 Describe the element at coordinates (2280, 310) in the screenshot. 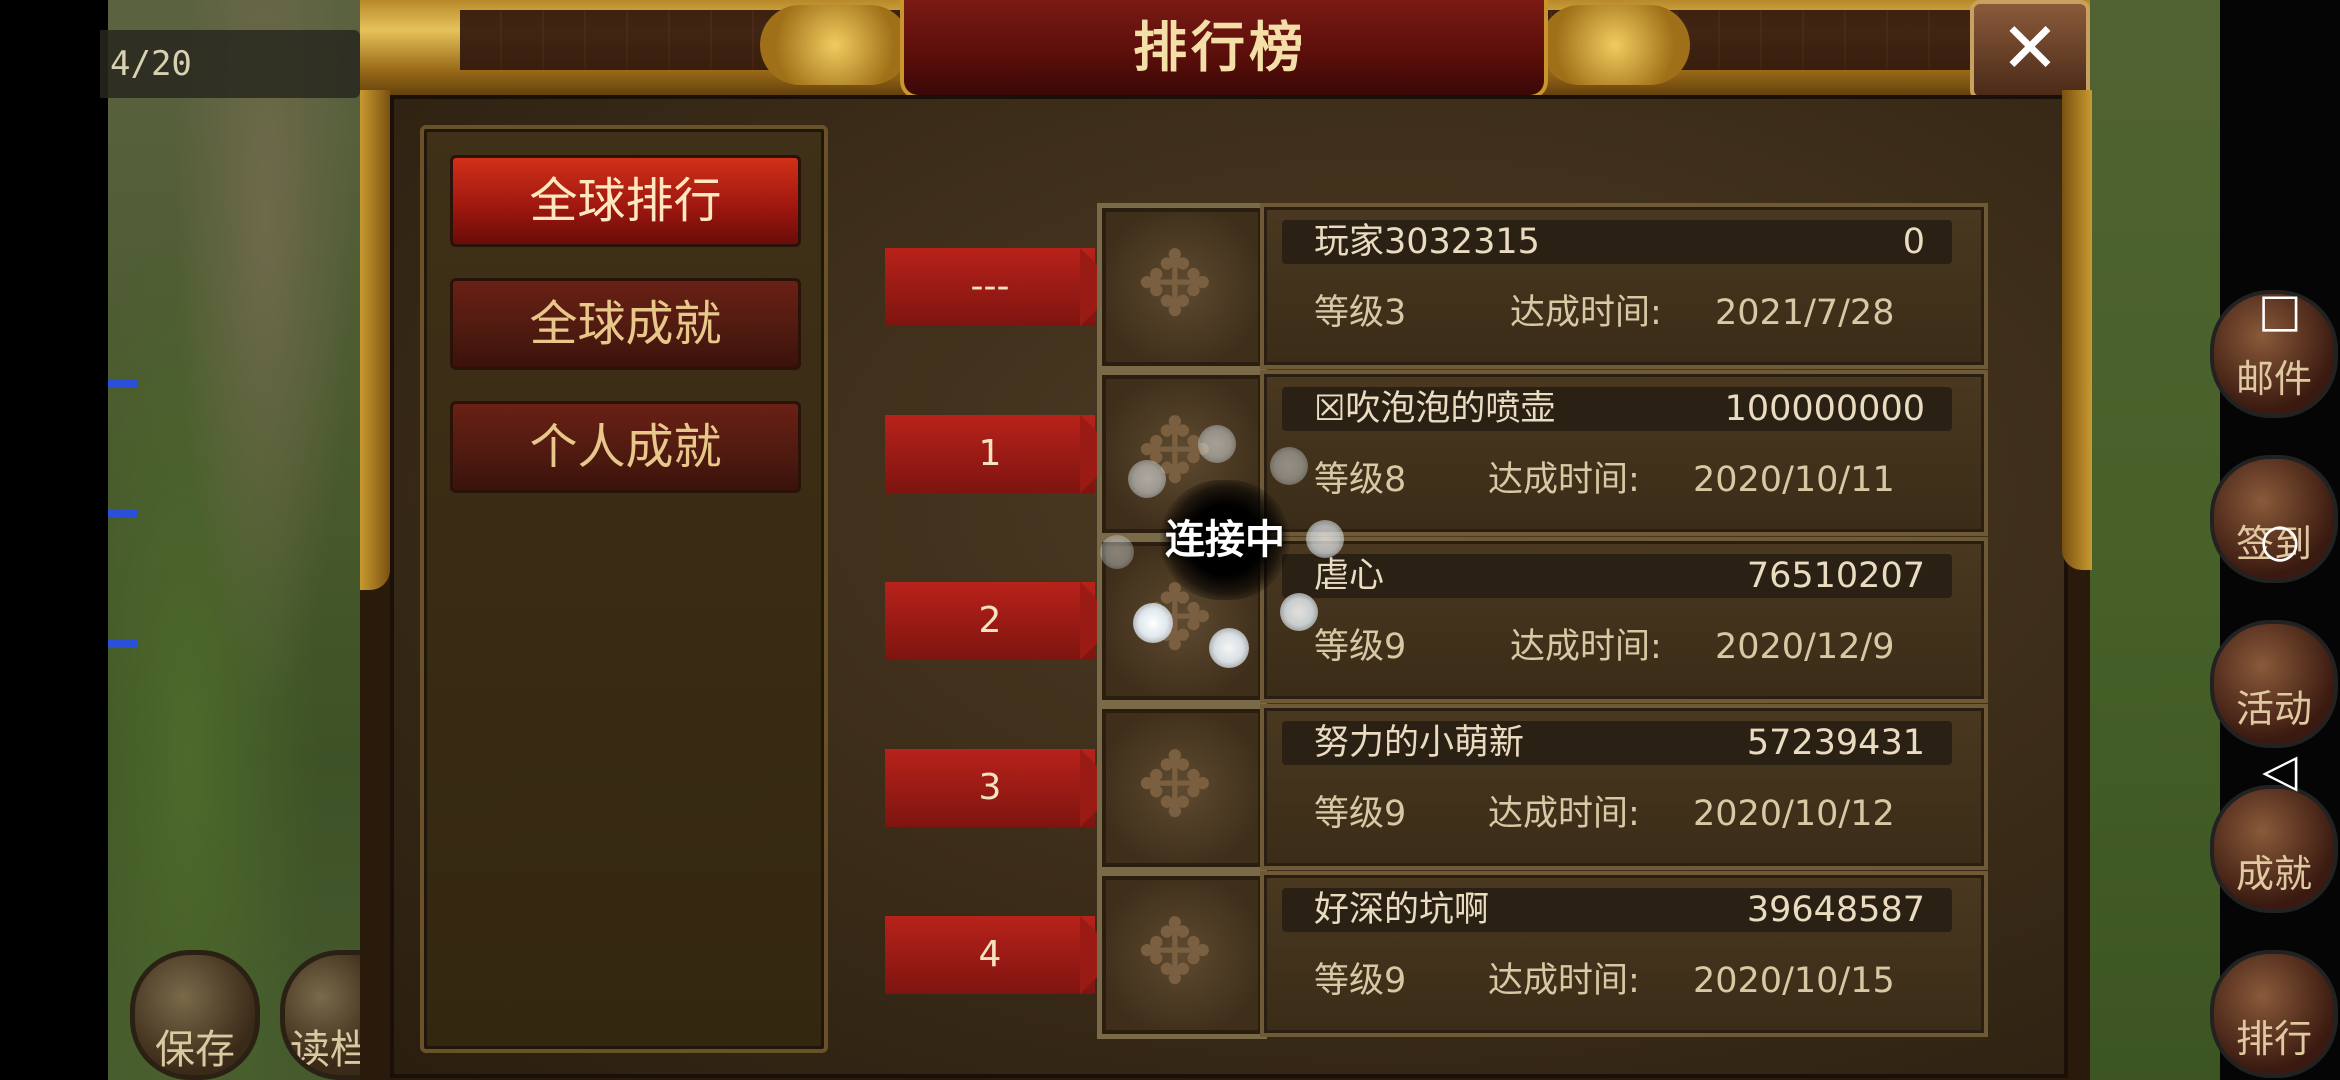

I see `recent-apps-icon: □` at that location.